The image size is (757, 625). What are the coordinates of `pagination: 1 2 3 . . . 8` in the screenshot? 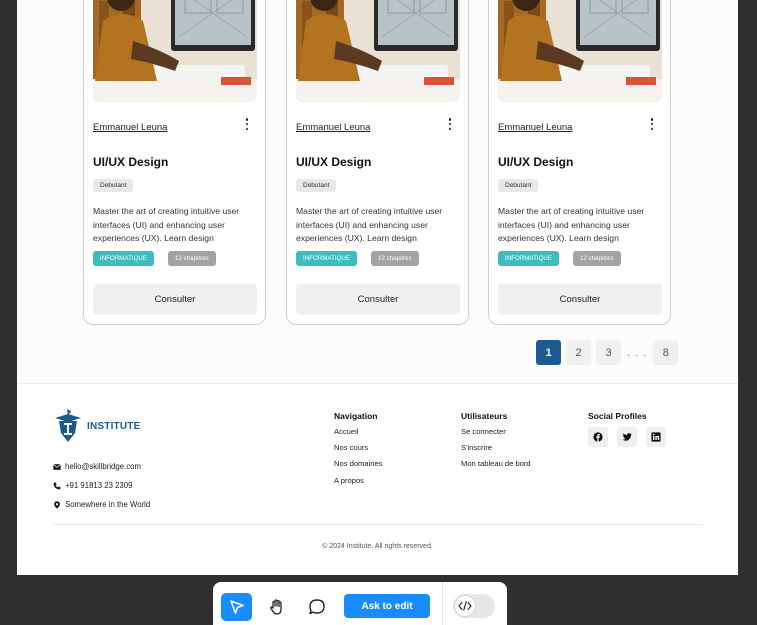 It's located at (607, 352).